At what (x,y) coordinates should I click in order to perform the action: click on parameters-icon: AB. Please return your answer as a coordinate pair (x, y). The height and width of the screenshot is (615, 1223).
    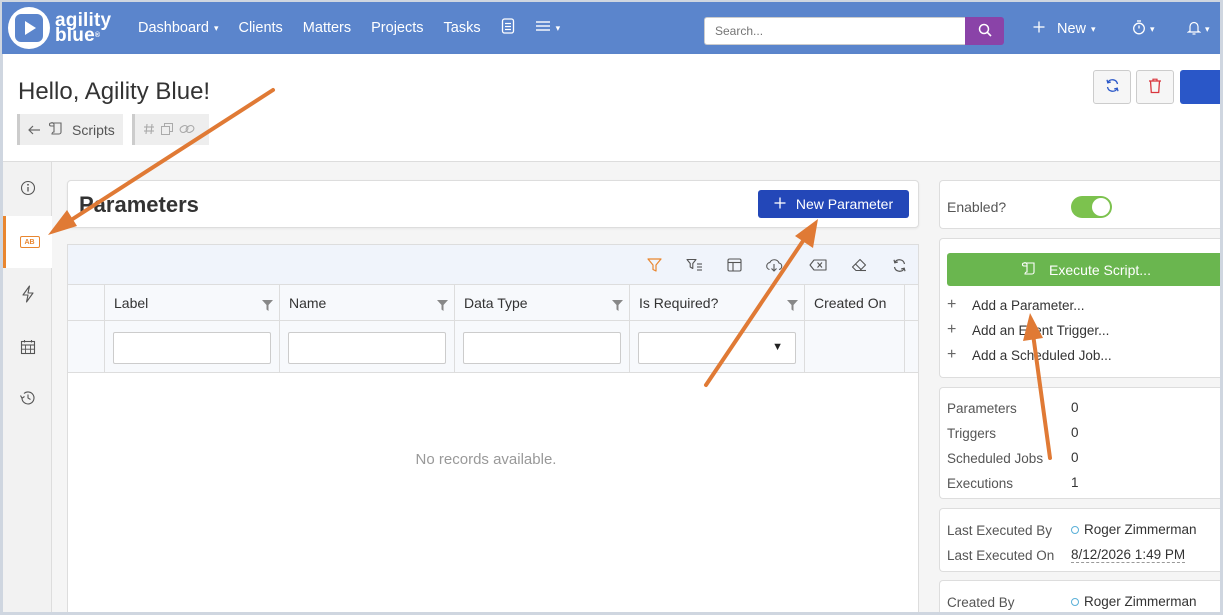
    Looking at the image, I should click on (29, 242).